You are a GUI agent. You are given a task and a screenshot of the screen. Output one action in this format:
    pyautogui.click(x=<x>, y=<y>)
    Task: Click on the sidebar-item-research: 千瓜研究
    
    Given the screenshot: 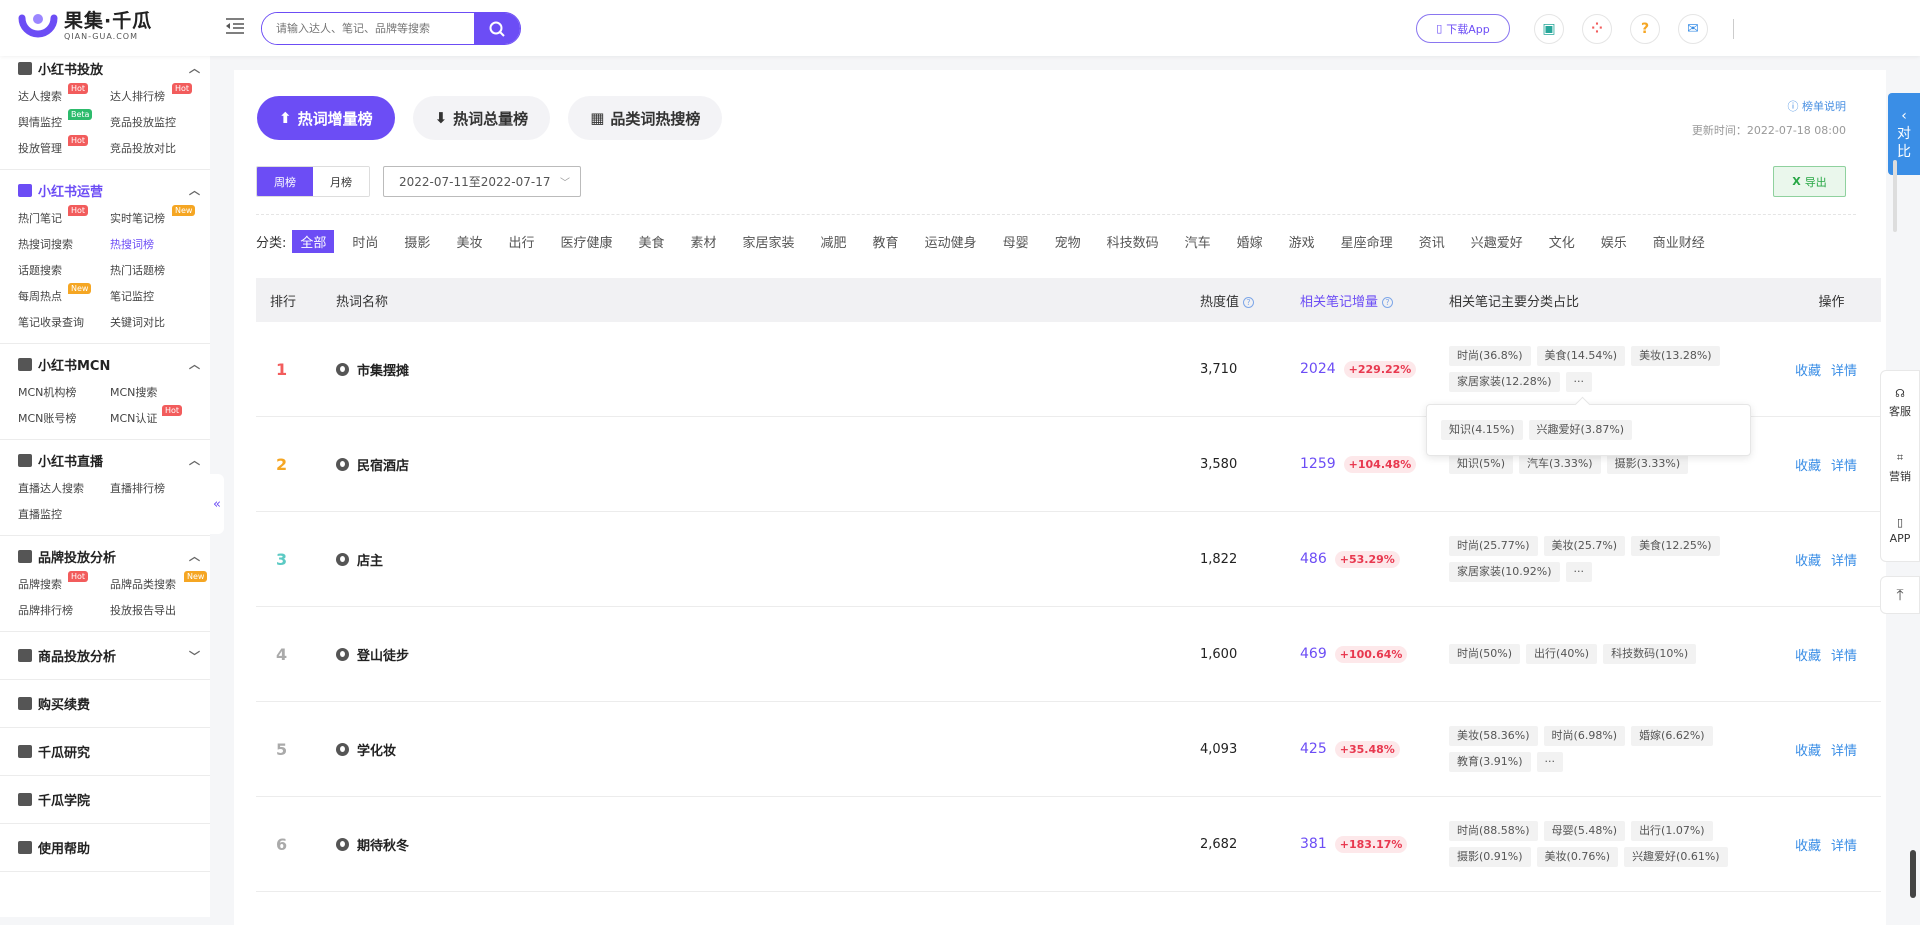 What is the action you would take?
    pyautogui.click(x=105, y=752)
    